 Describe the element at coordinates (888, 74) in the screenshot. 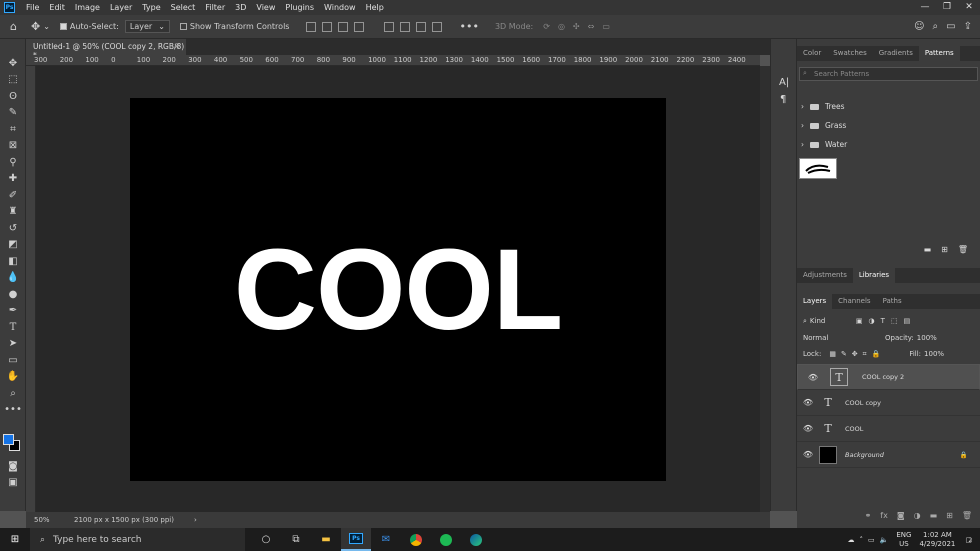

I see `search-patterns-input: ⌕ Search Patterns` at that location.